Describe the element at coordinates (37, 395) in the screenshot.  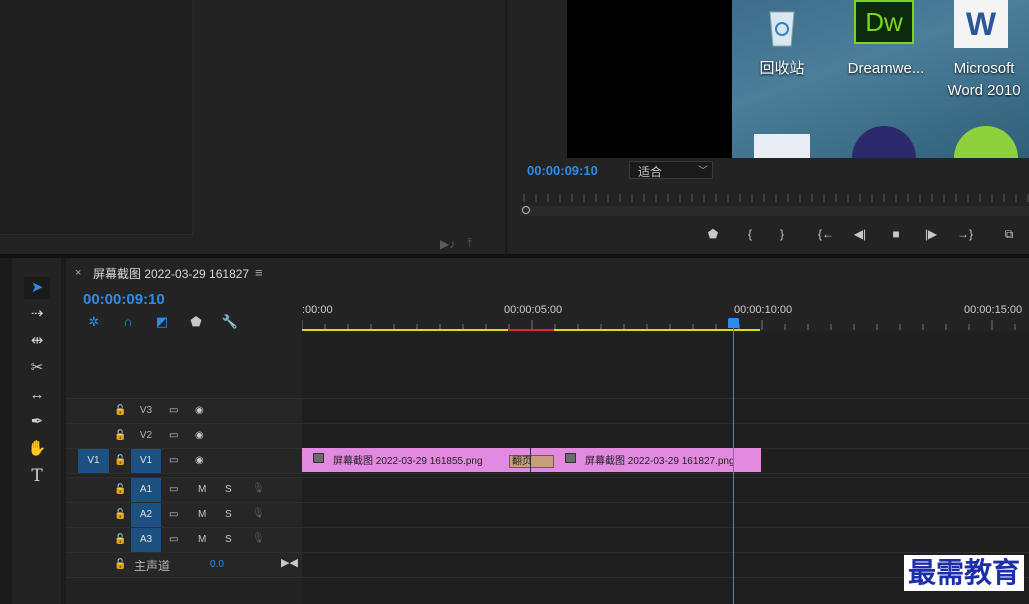
I see `slip-tool-icon: ↔` at that location.